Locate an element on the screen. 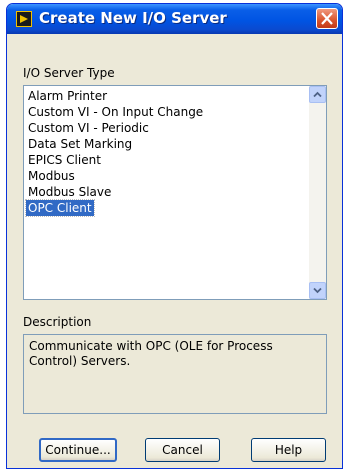 The image size is (350, 472). close-icon is located at coordinates (327, 18).